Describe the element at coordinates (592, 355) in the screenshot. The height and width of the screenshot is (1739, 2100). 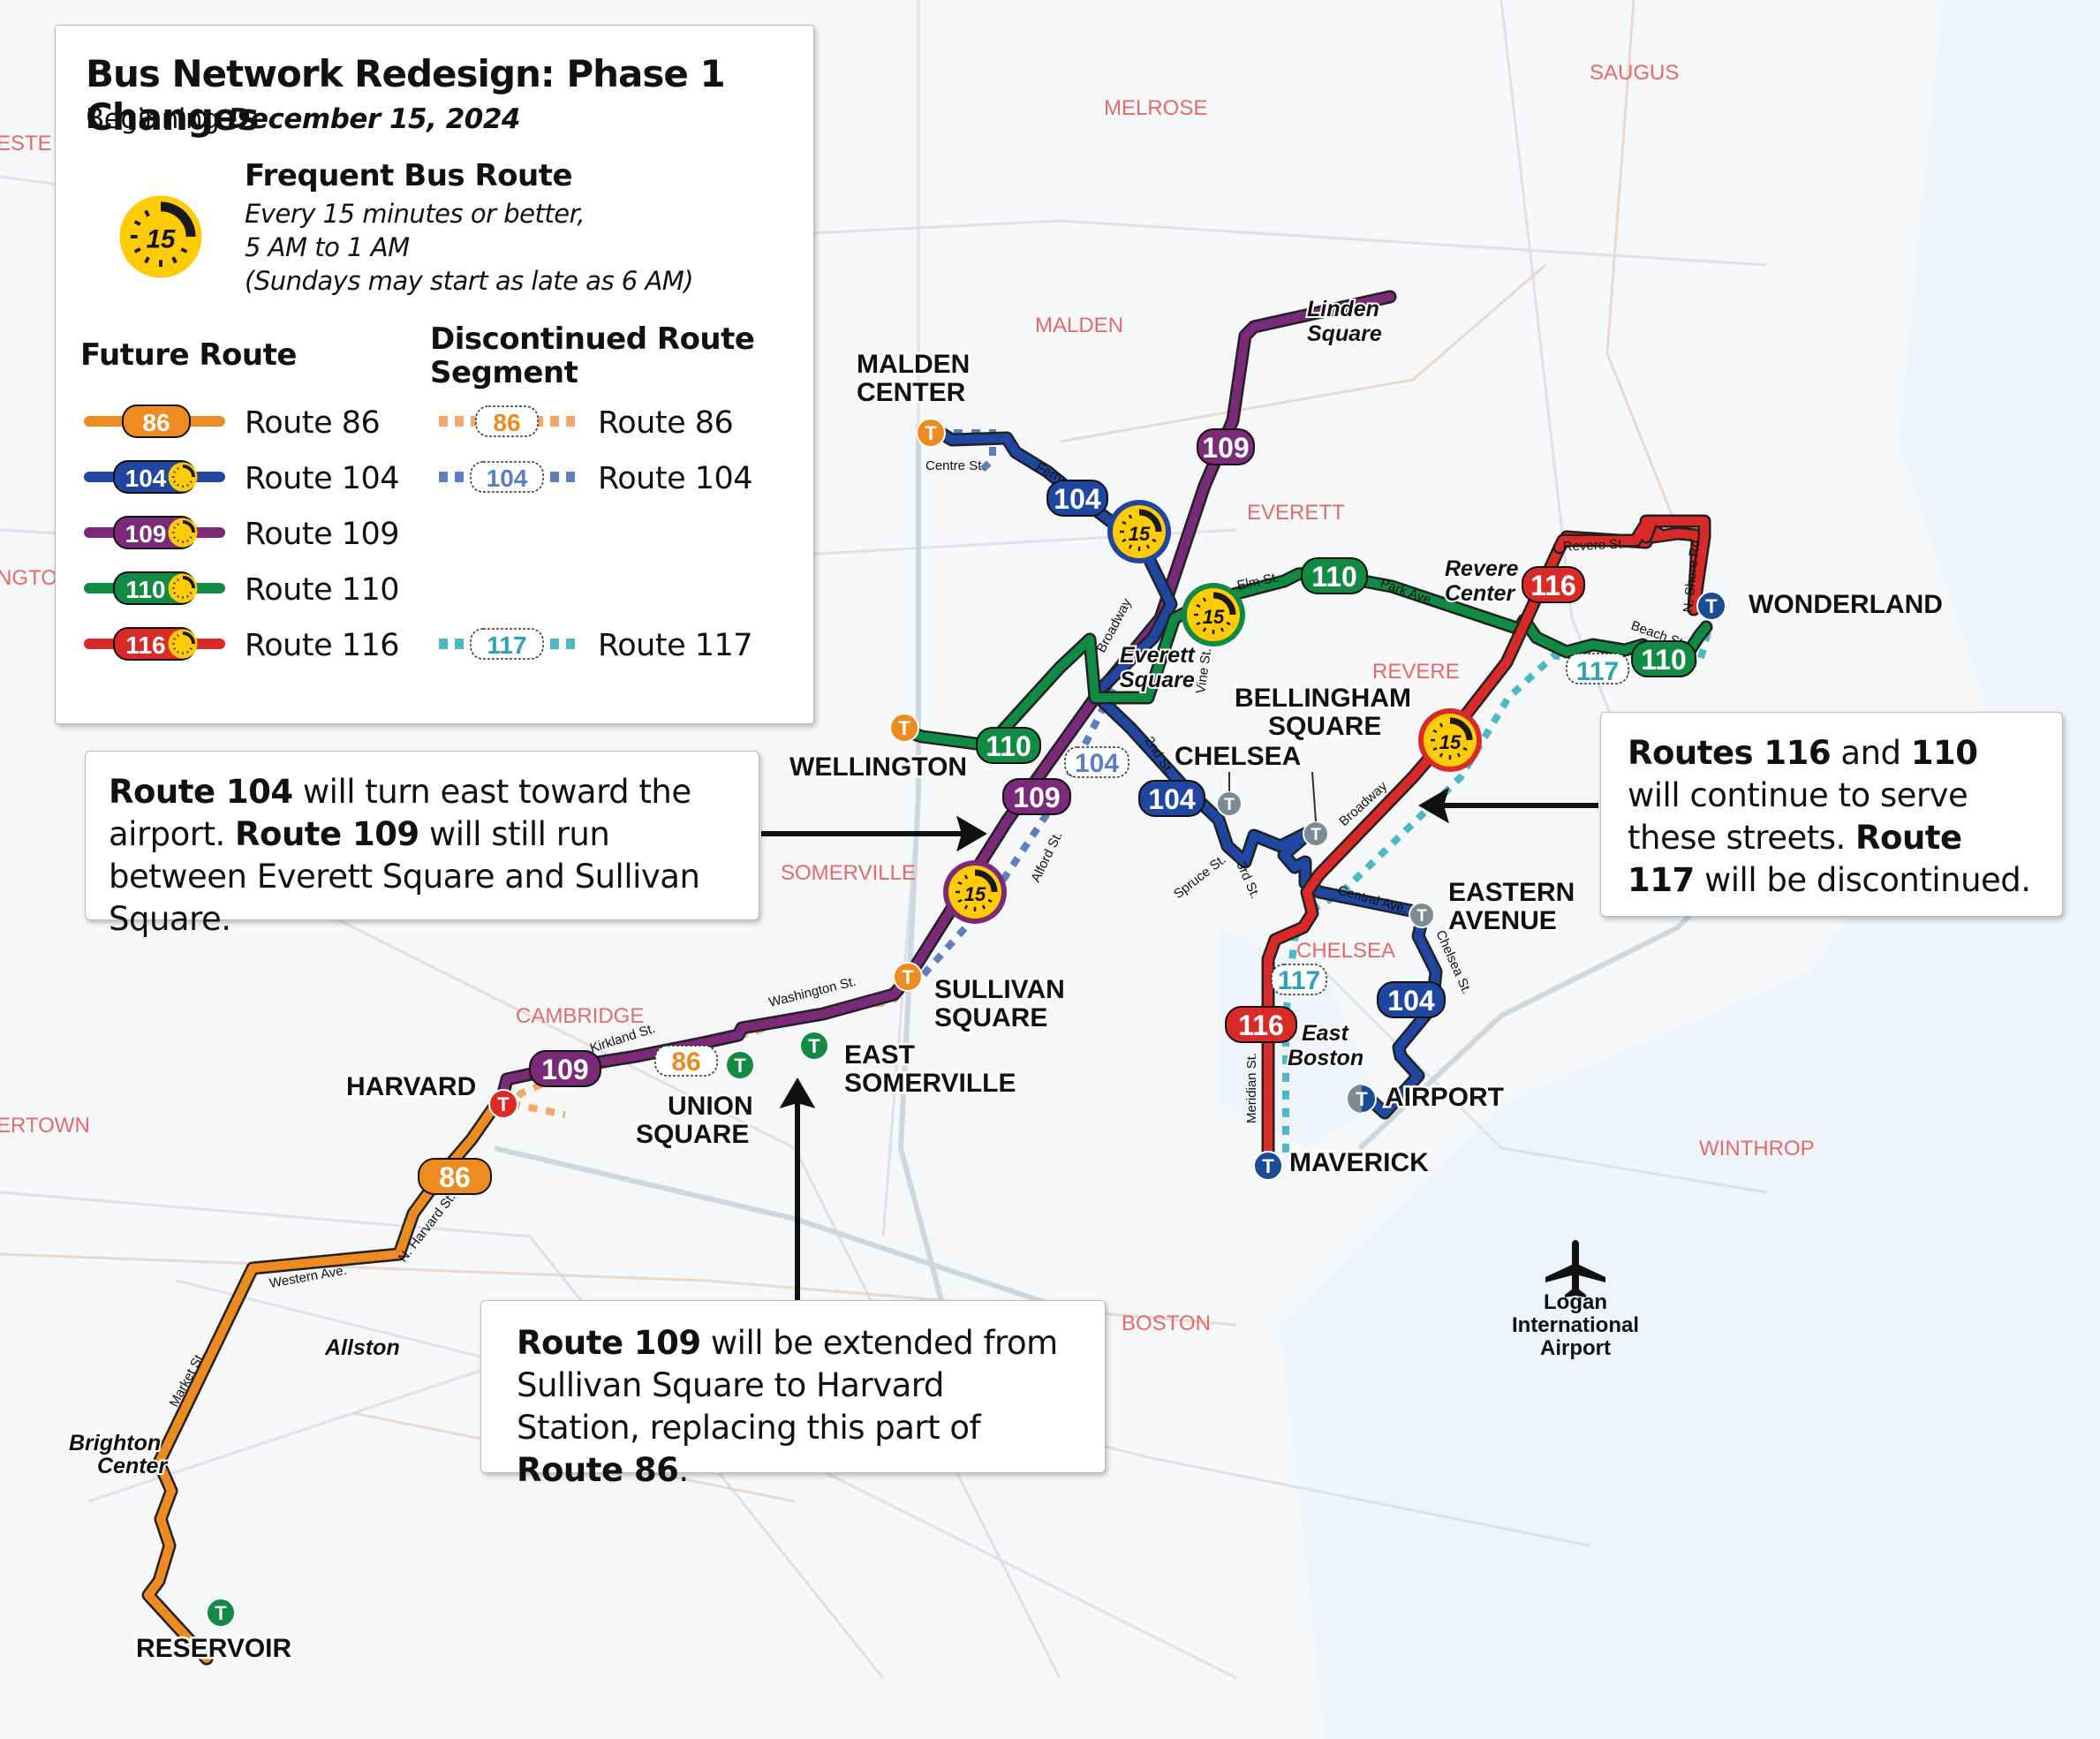
I see `discontinued-heading: Discontinued Route Segment` at that location.